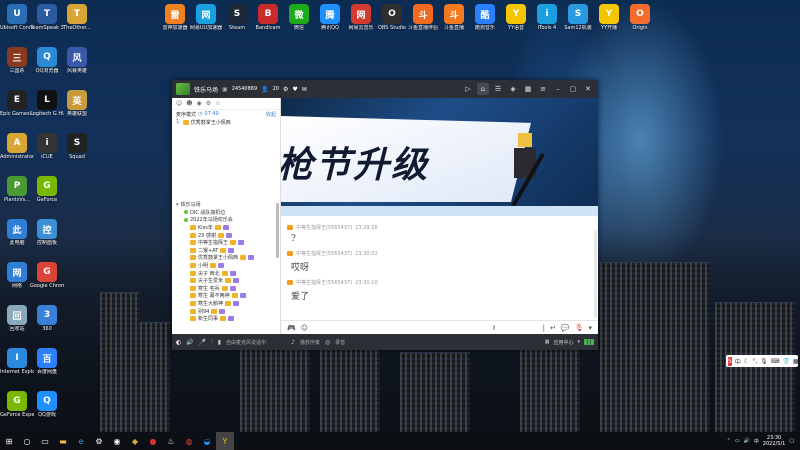  I want to click on chat-message: 中等生指挥王(5565437) 23:30:02 哎呀, so click(437, 261).